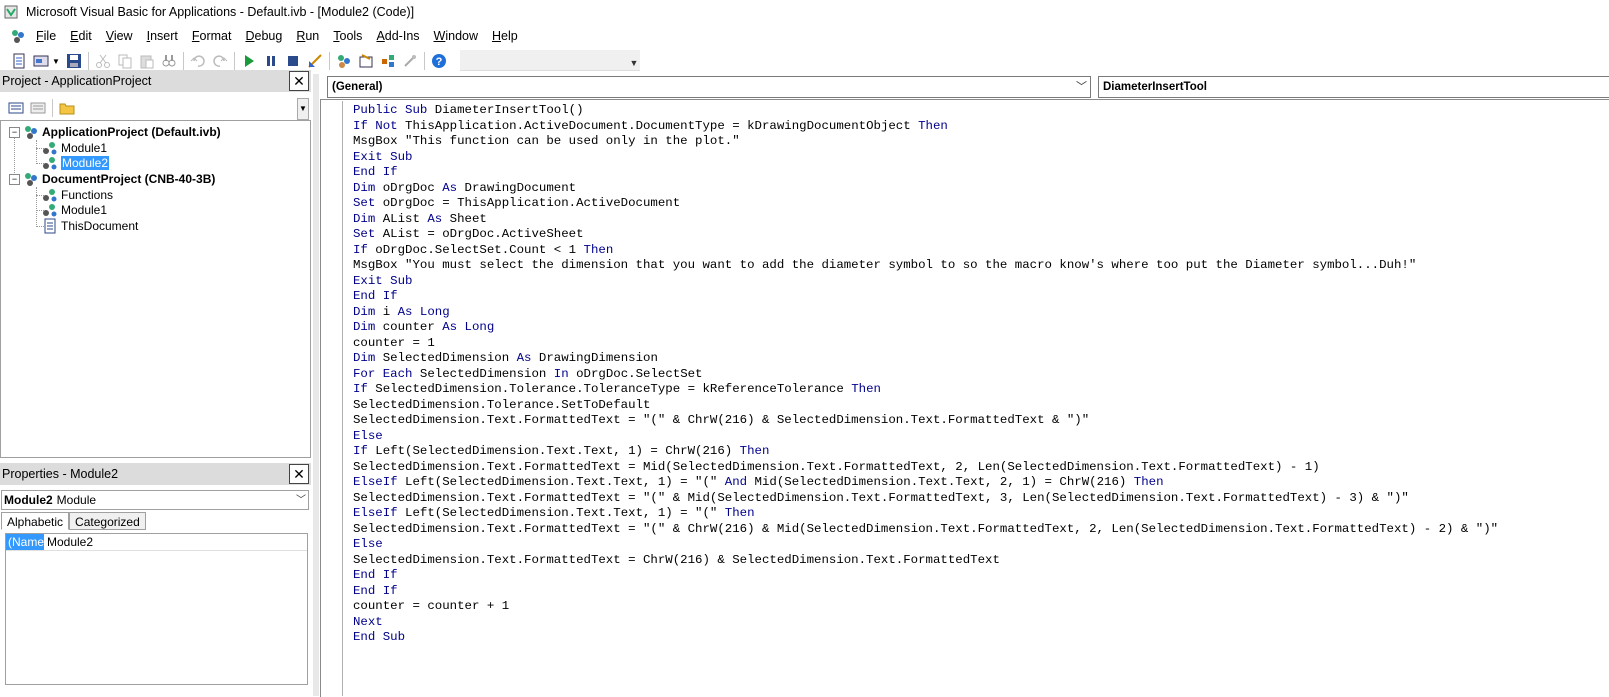 Image resolution: width=1609 pixels, height=697 pixels. I want to click on tree-doc-thisdocument: ThisDocument, so click(90, 226).